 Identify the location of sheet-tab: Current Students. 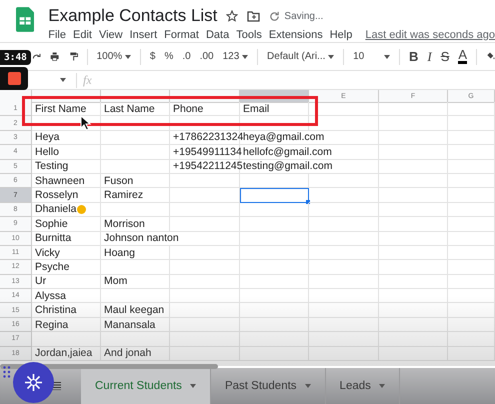
(146, 386).